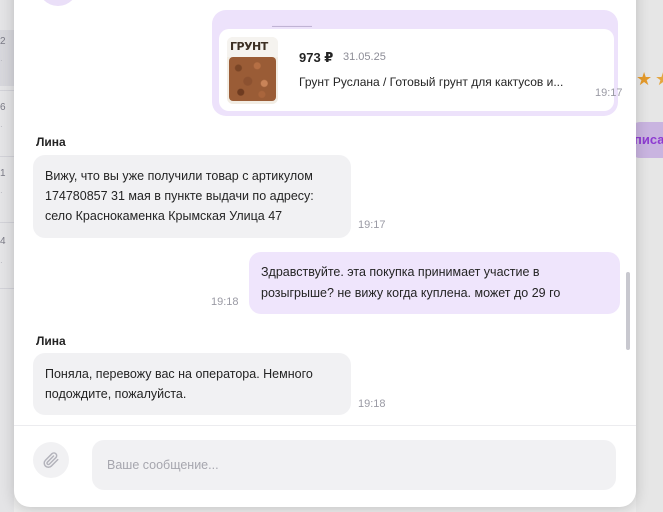 The height and width of the screenshot is (512, 663). Describe the element at coordinates (3, 41) in the screenshot. I see `background-count: 2` at that location.